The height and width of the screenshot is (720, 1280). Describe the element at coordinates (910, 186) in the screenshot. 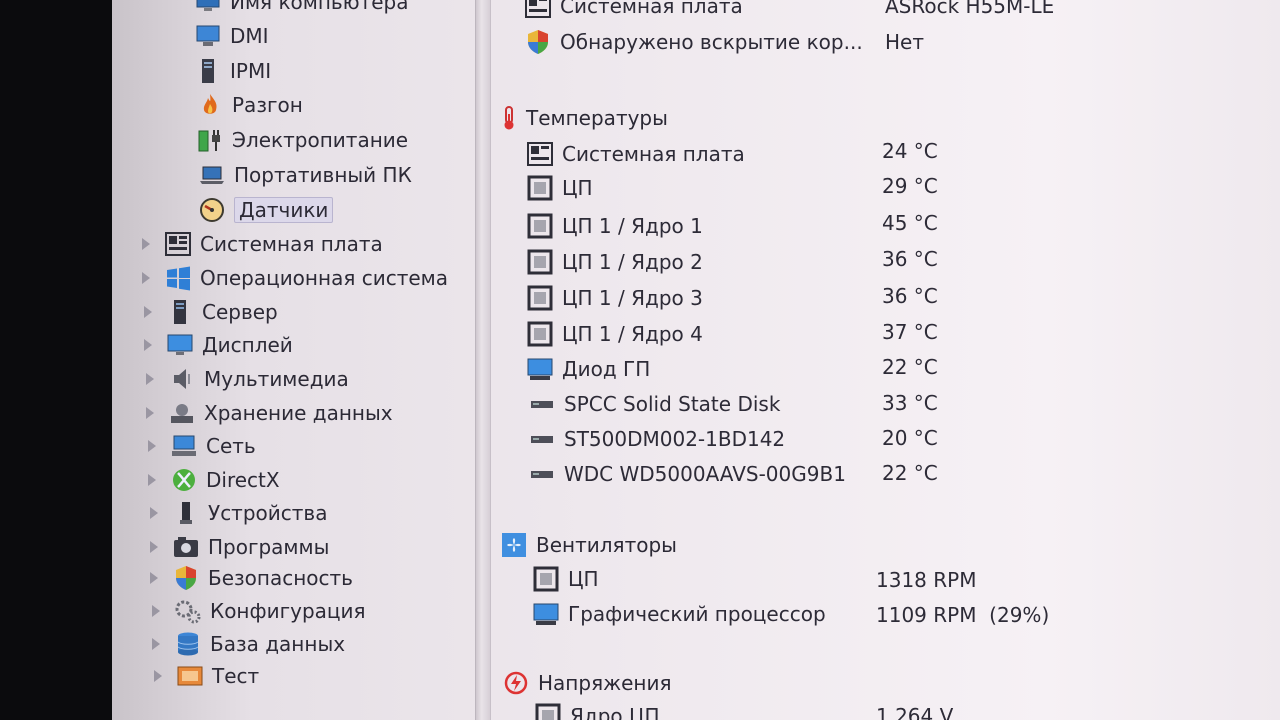

I see `temperature-value: 29 °C` at that location.